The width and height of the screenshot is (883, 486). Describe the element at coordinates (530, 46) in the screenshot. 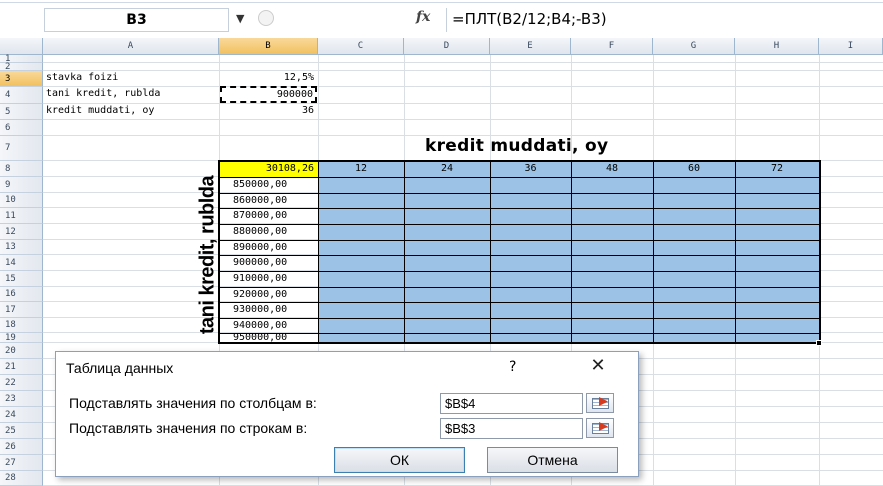

I see `column-header-e: E` at that location.